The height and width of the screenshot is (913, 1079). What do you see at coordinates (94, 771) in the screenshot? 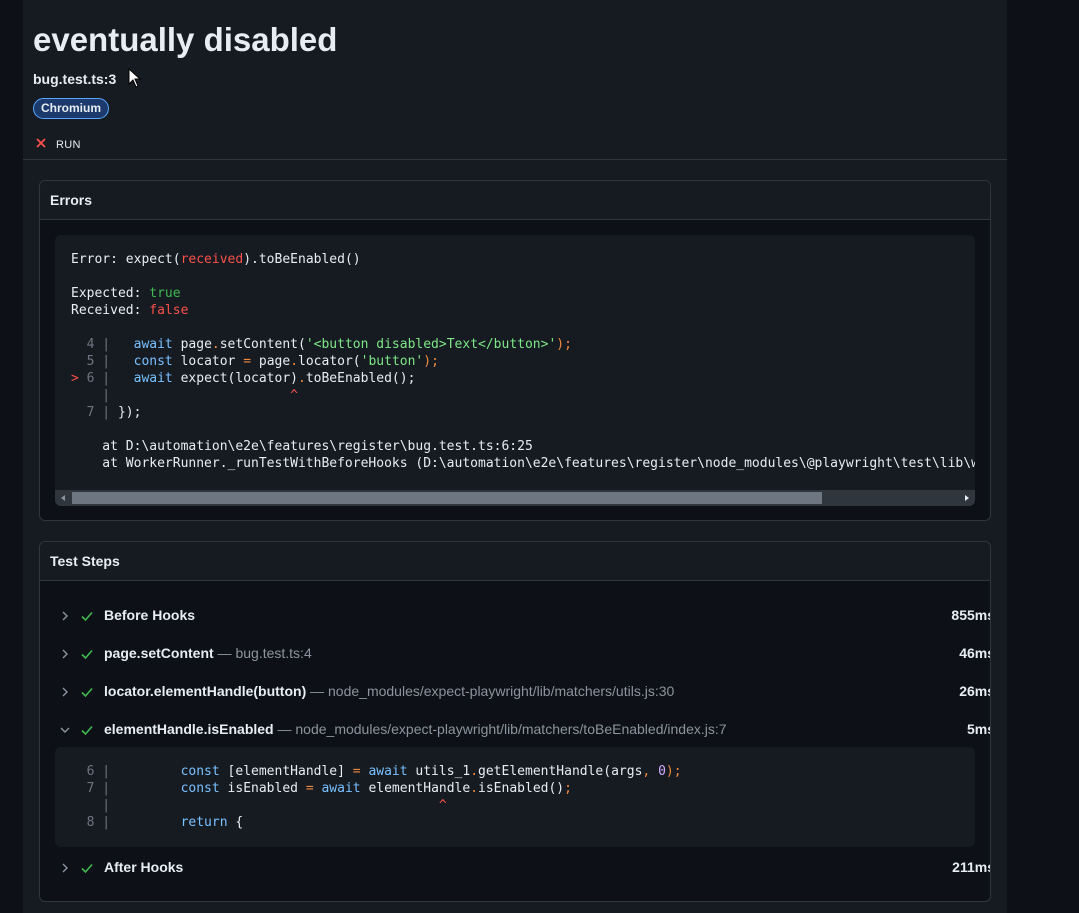
I see `line-gutter: 6 |` at bounding box center [94, 771].